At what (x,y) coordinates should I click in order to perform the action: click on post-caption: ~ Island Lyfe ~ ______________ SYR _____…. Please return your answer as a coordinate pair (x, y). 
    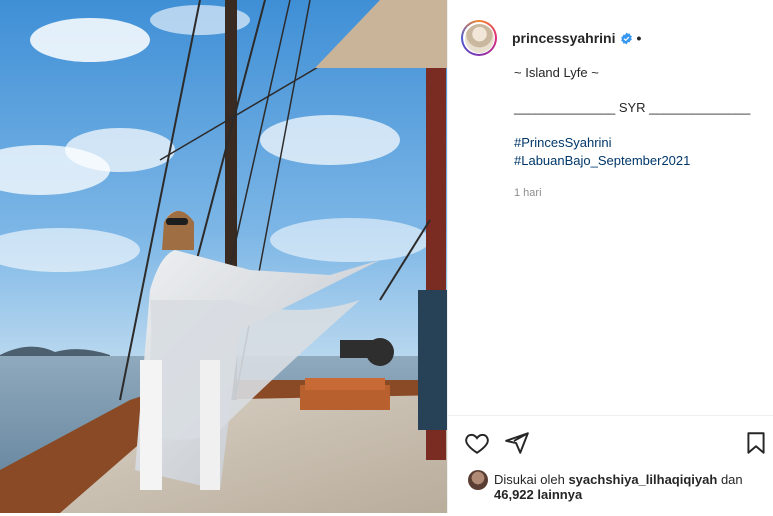
    Looking at the image, I should click on (639, 133).